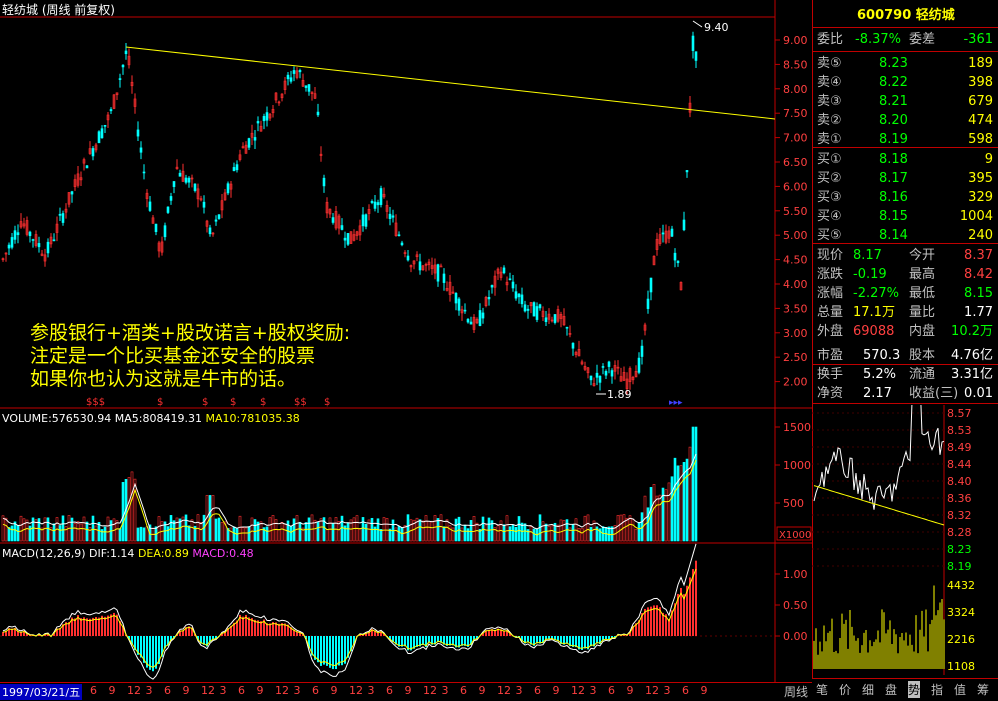 The width and height of the screenshot is (998, 701). What do you see at coordinates (907, 332) in the screenshot?
I see `price-stat-row: 外盘 69088 内盘 10.2万` at bounding box center [907, 332].